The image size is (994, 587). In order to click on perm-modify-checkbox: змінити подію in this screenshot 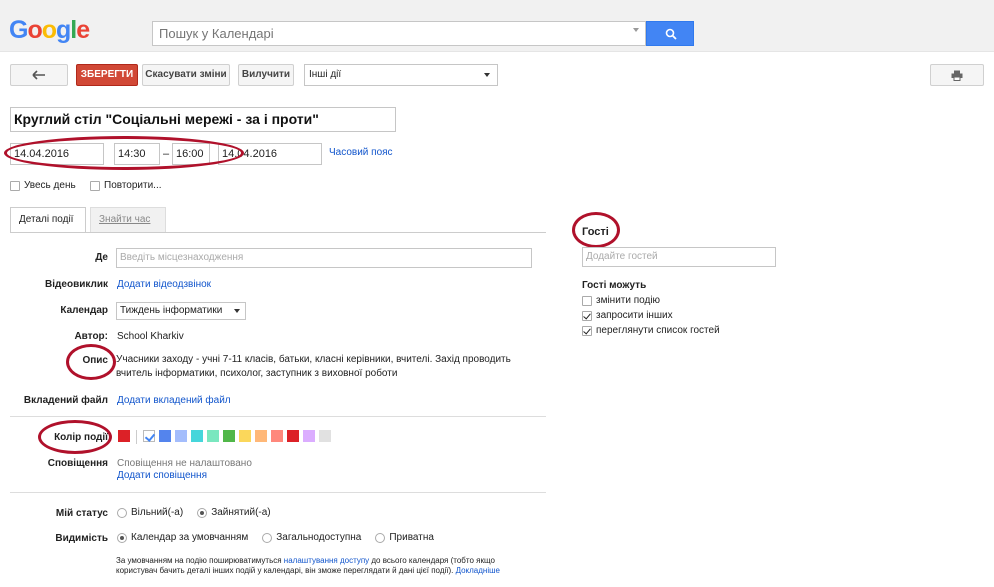, I will do `click(621, 300)`.